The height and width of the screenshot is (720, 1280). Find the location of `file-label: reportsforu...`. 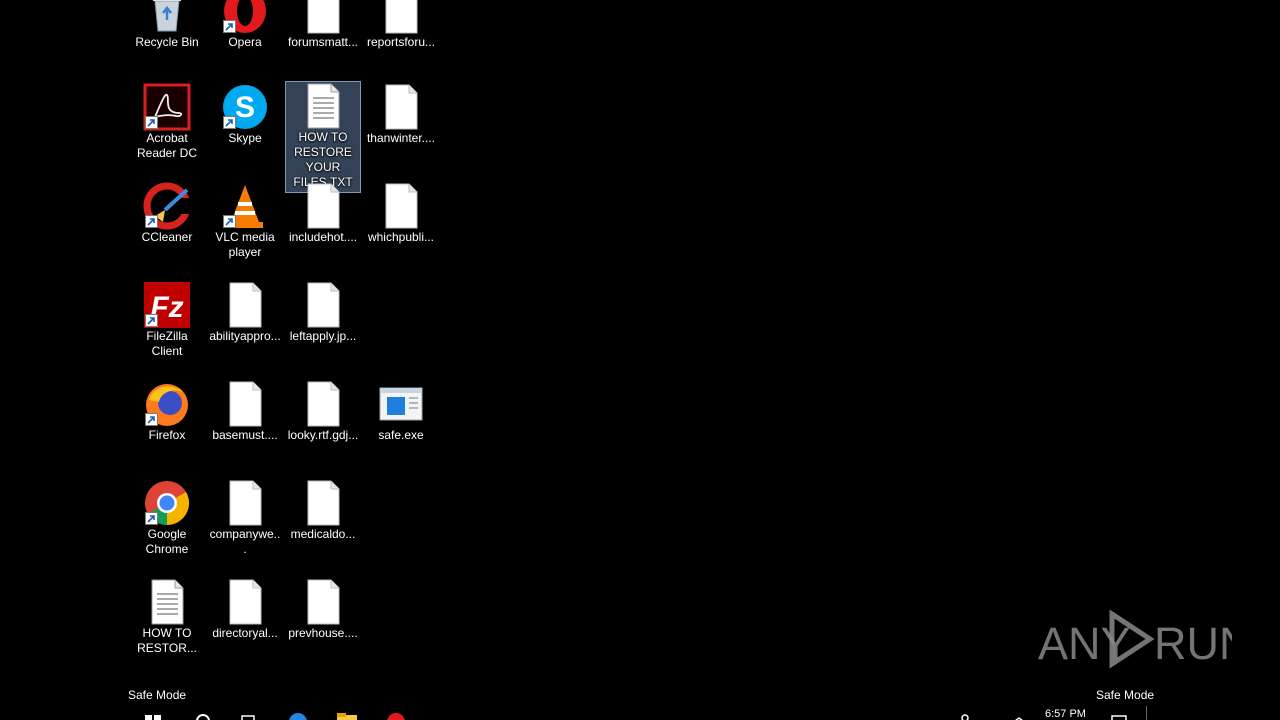

file-label: reportsforu... is located at coordinates (401, 42).